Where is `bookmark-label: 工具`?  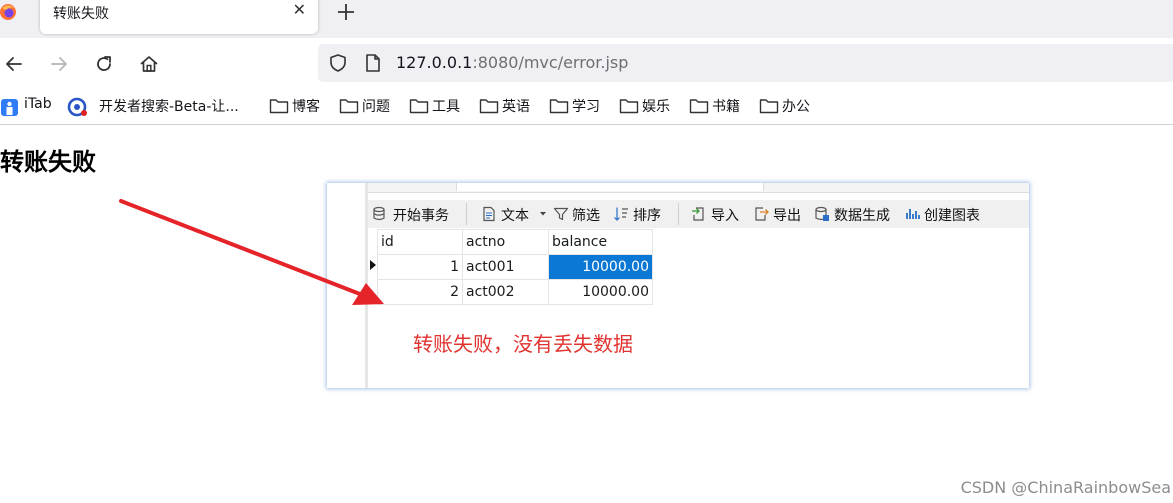 bookmark-label: 工具 is located at coordinates (446, 107).